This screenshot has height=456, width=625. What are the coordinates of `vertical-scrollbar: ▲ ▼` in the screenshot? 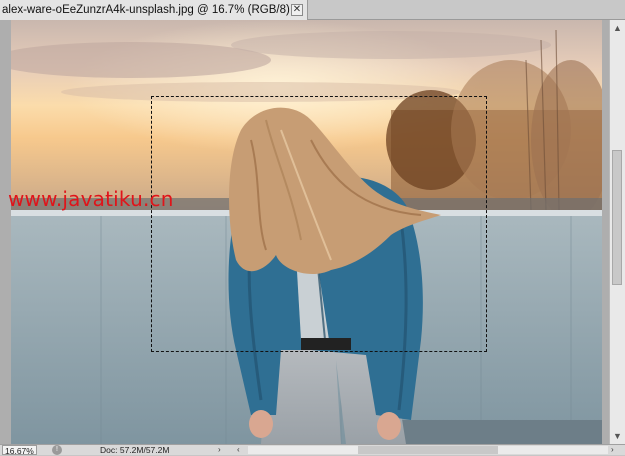 It's located at (617, 232).